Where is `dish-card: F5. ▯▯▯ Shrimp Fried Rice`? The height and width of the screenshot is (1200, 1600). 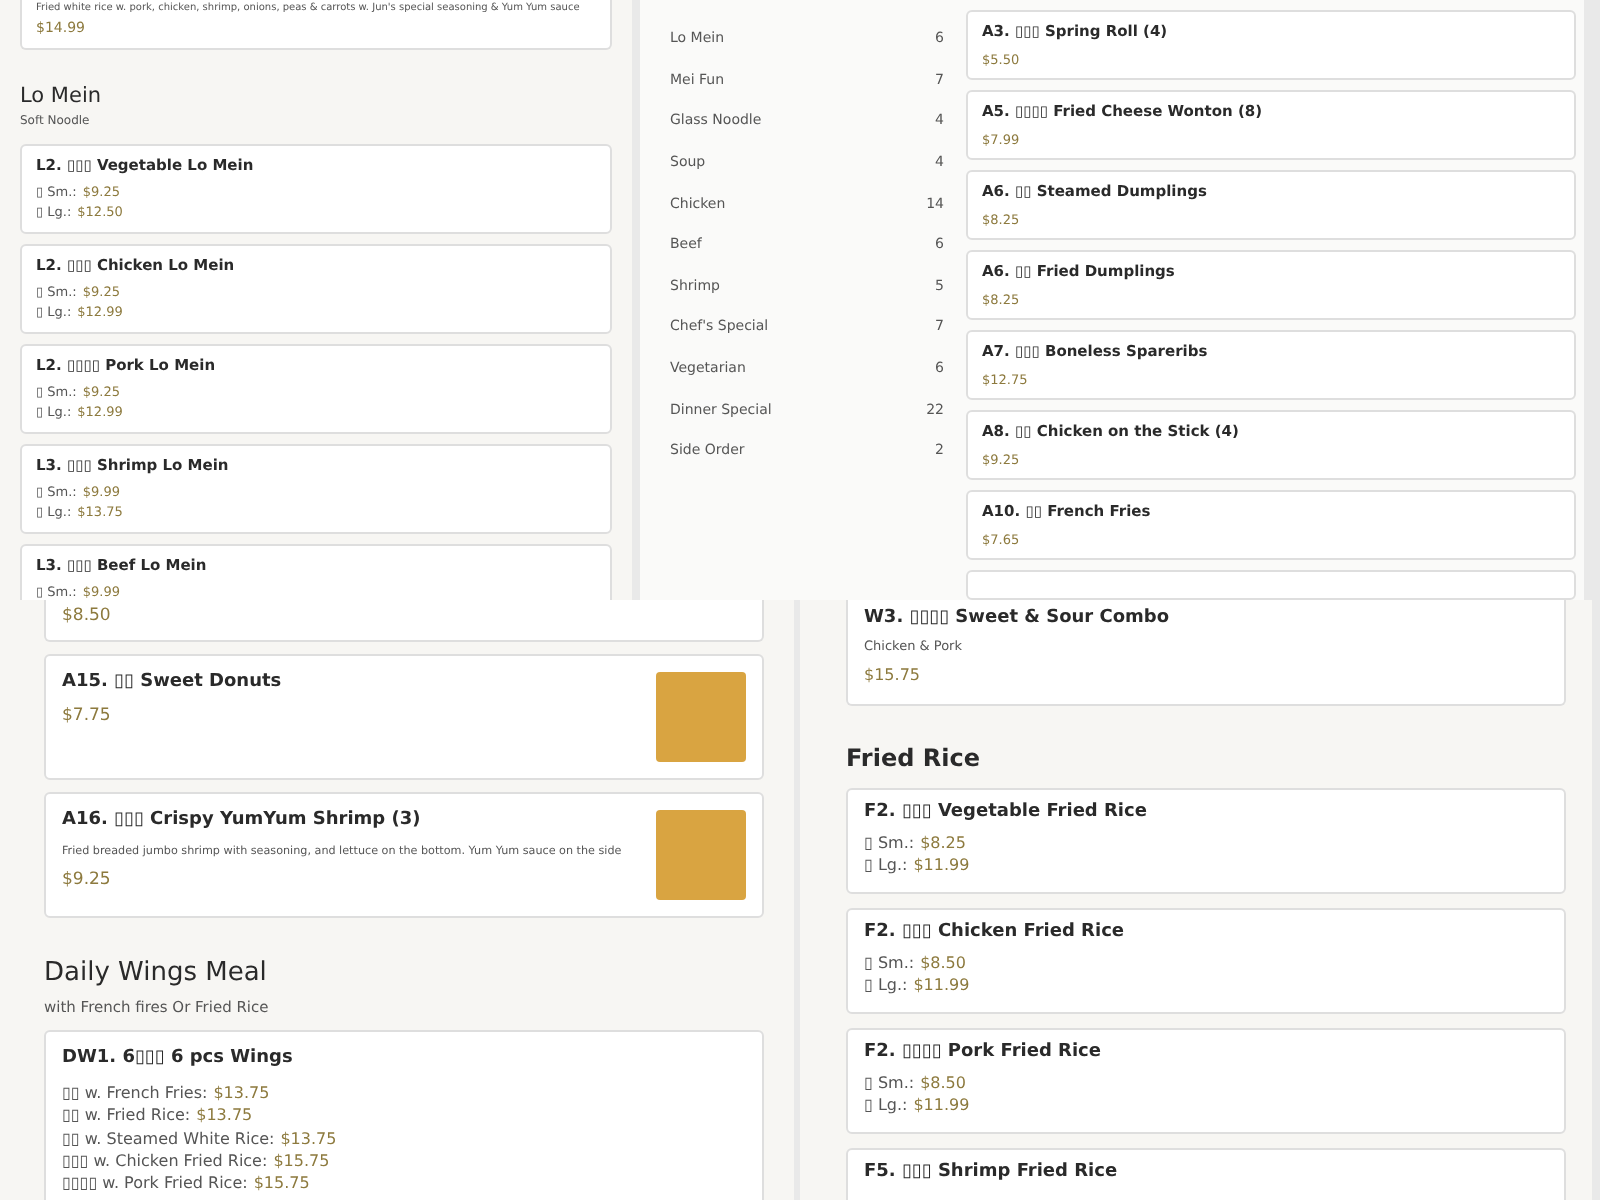
dish-card: F5. ▯▯▯ Shrimp Fried Rice is located at coordinates (1206, 1173).